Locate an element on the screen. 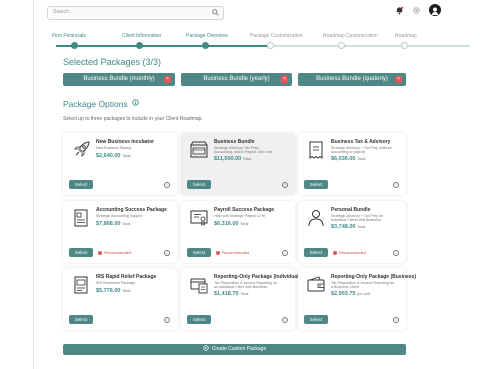 The width and height of the screenshot is (480, 369). selected-package-label: Business Bundle (yearly) is located at coordinates (236, 79).